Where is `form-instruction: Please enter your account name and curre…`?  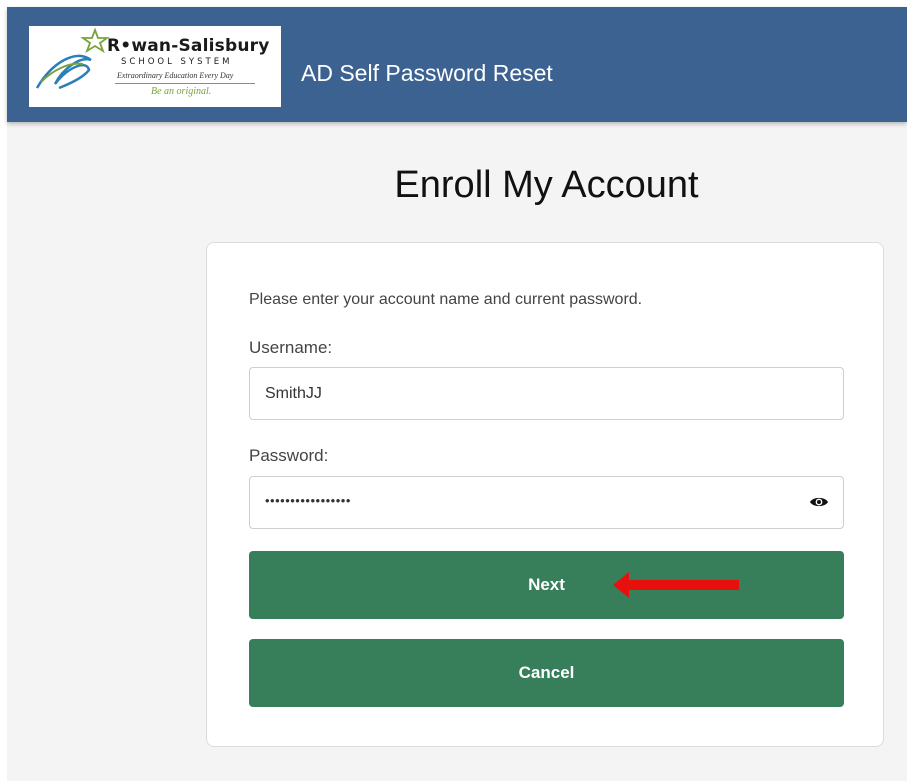 form-instruction: Please enter your account name and curre… is located at coordinates (446, 299).